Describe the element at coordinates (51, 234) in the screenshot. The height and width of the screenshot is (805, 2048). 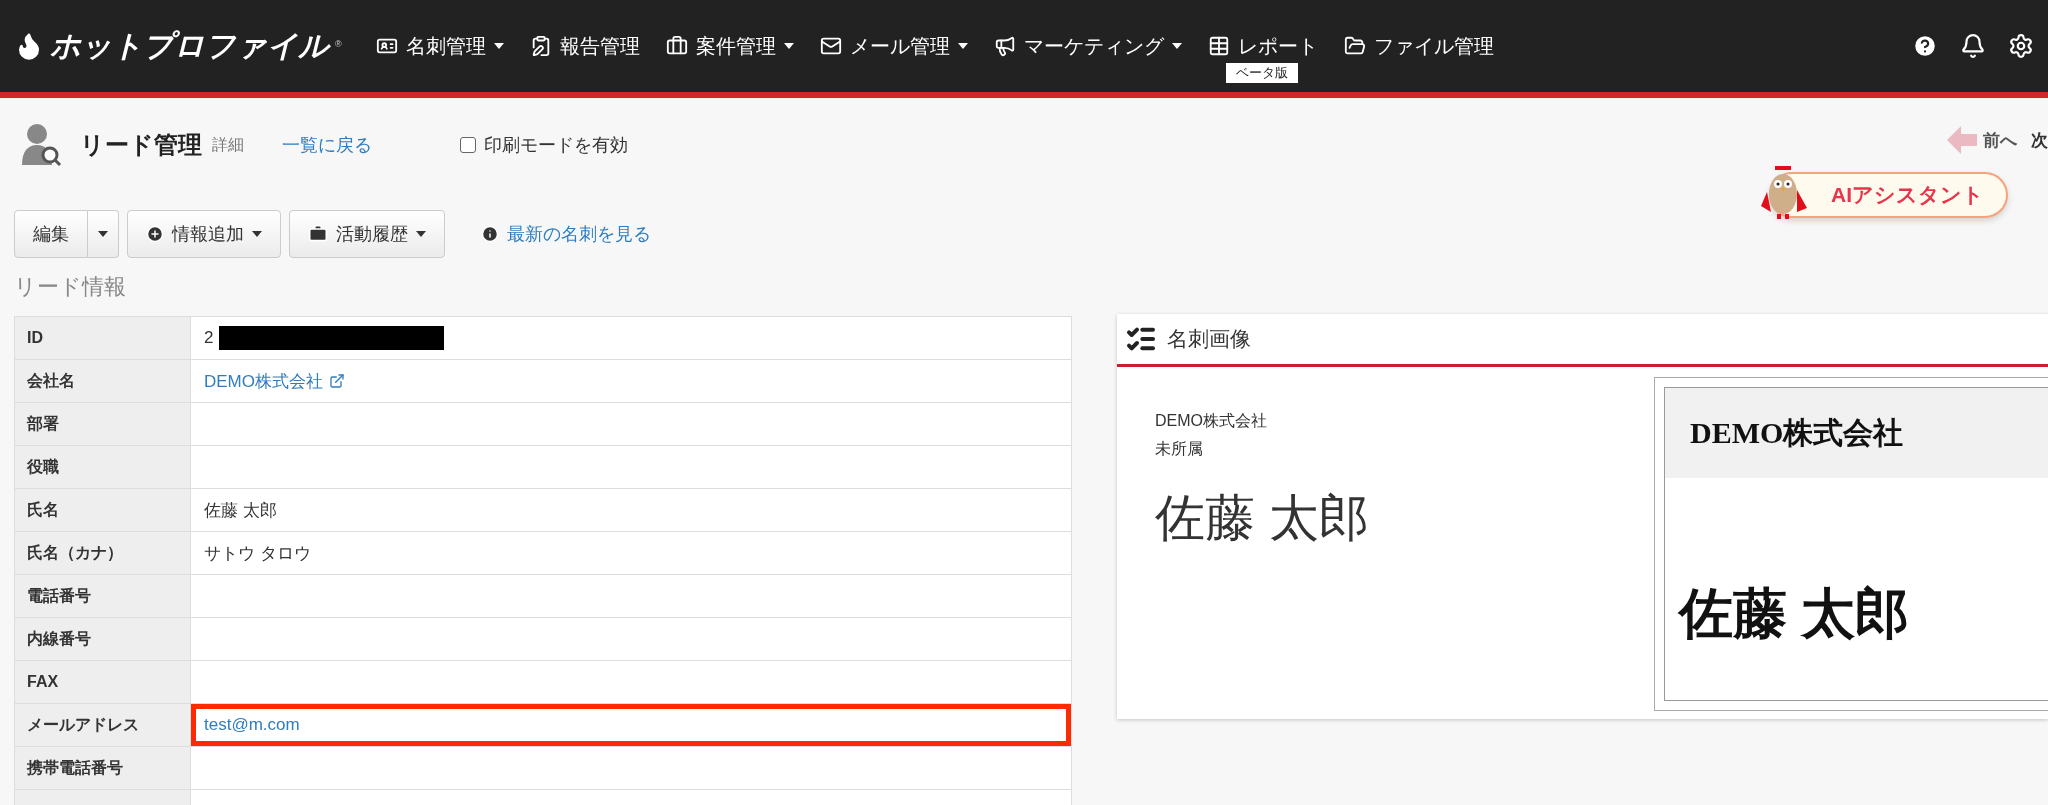
I see `edit-button: 編集` at that location.